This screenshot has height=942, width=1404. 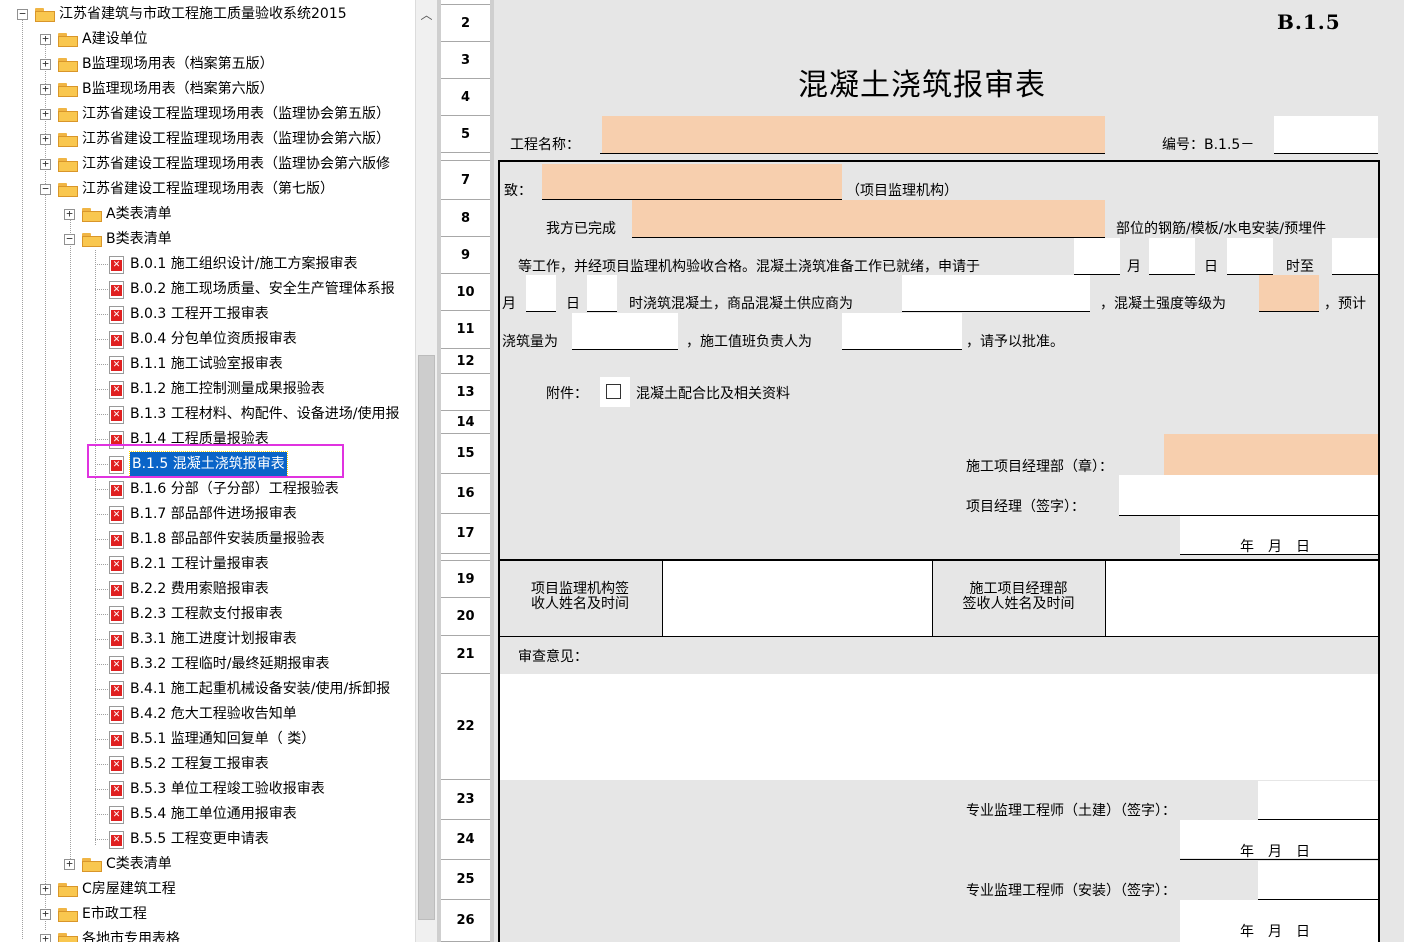 I want to click on row-header-cell: 2, so click(x=465, y=23).